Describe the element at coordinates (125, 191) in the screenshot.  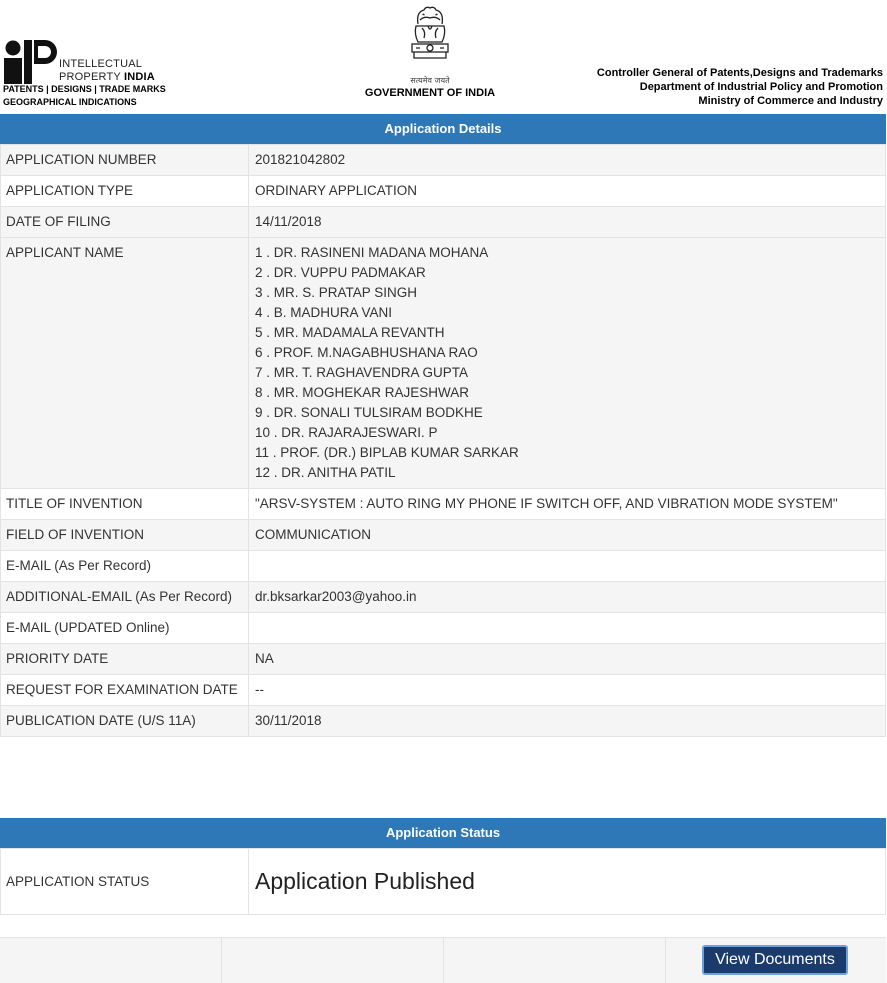
I see `application-type-label: APPLICATION TYPE` at that location.